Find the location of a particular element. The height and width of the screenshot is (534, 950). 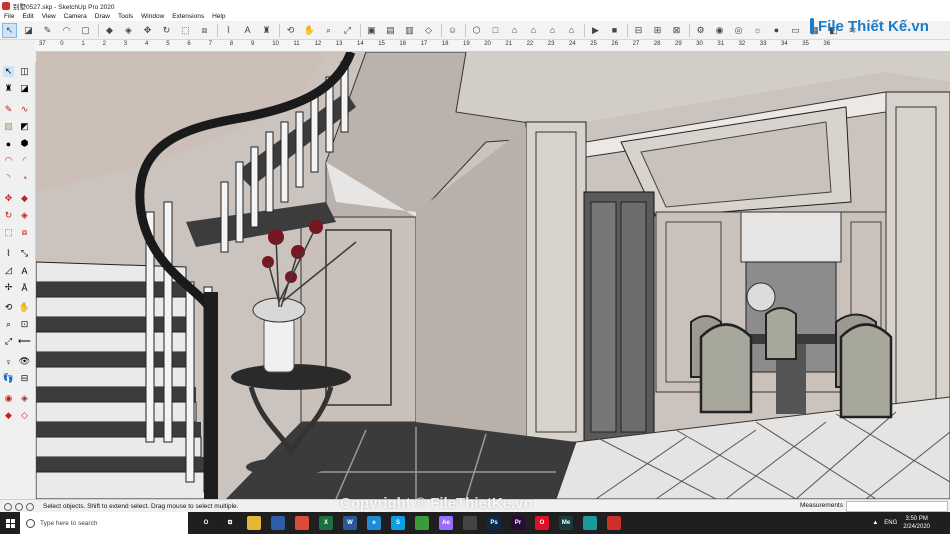

rotated-rectangle-icon: ◩ is located at coordinates (24, 126).